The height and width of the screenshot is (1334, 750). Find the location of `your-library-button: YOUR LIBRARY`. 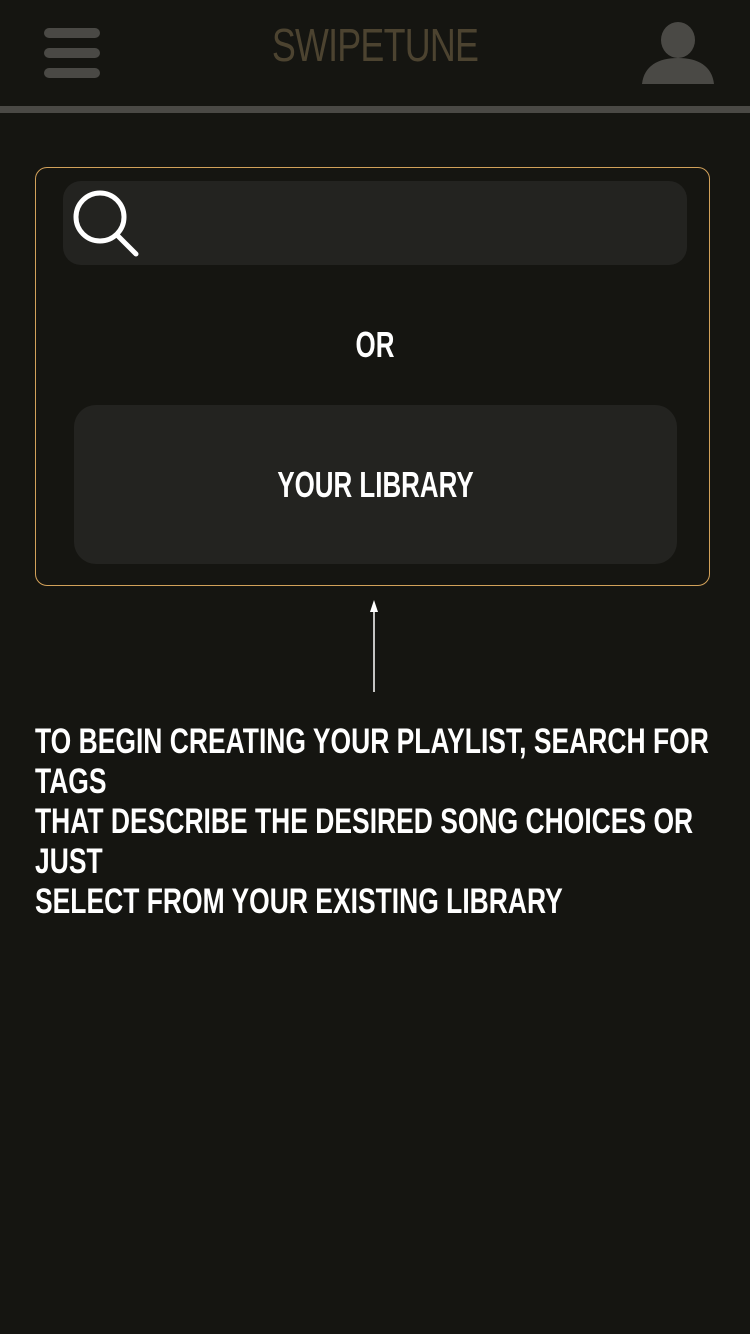

your-library-button: YOUR LIBRARY is located at coordinates (375, 484).